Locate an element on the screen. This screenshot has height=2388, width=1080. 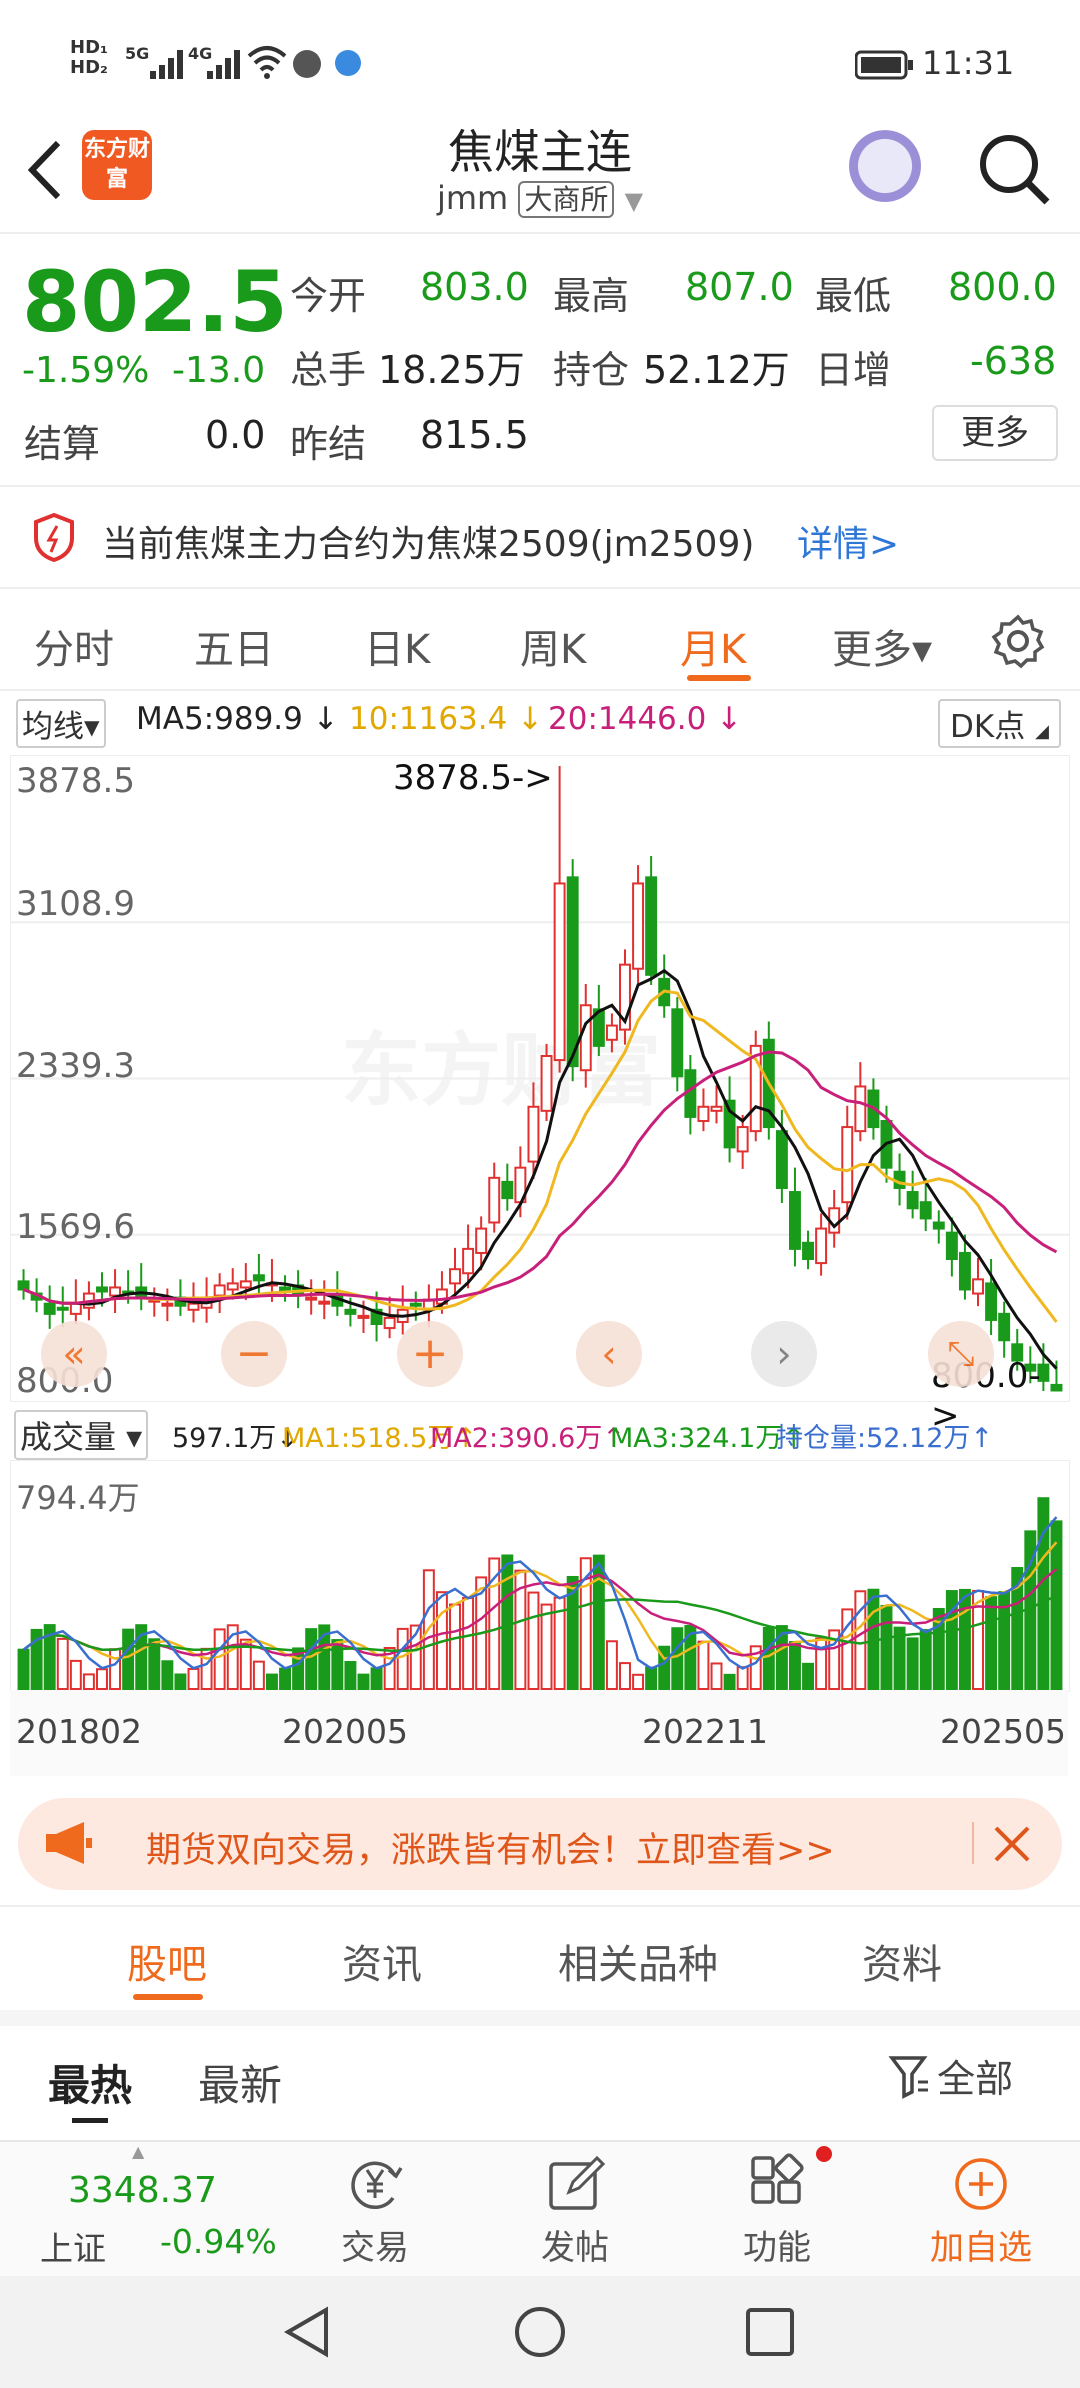
prev-settle-label: 昨结 is located at coordinates (328, 444).